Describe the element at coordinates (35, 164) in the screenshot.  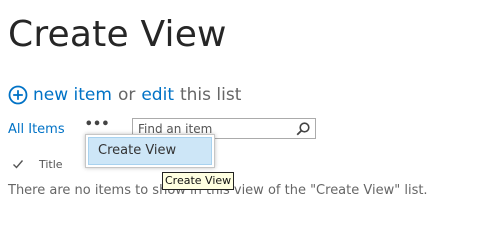
I see `list-header-row: Title` at that location.